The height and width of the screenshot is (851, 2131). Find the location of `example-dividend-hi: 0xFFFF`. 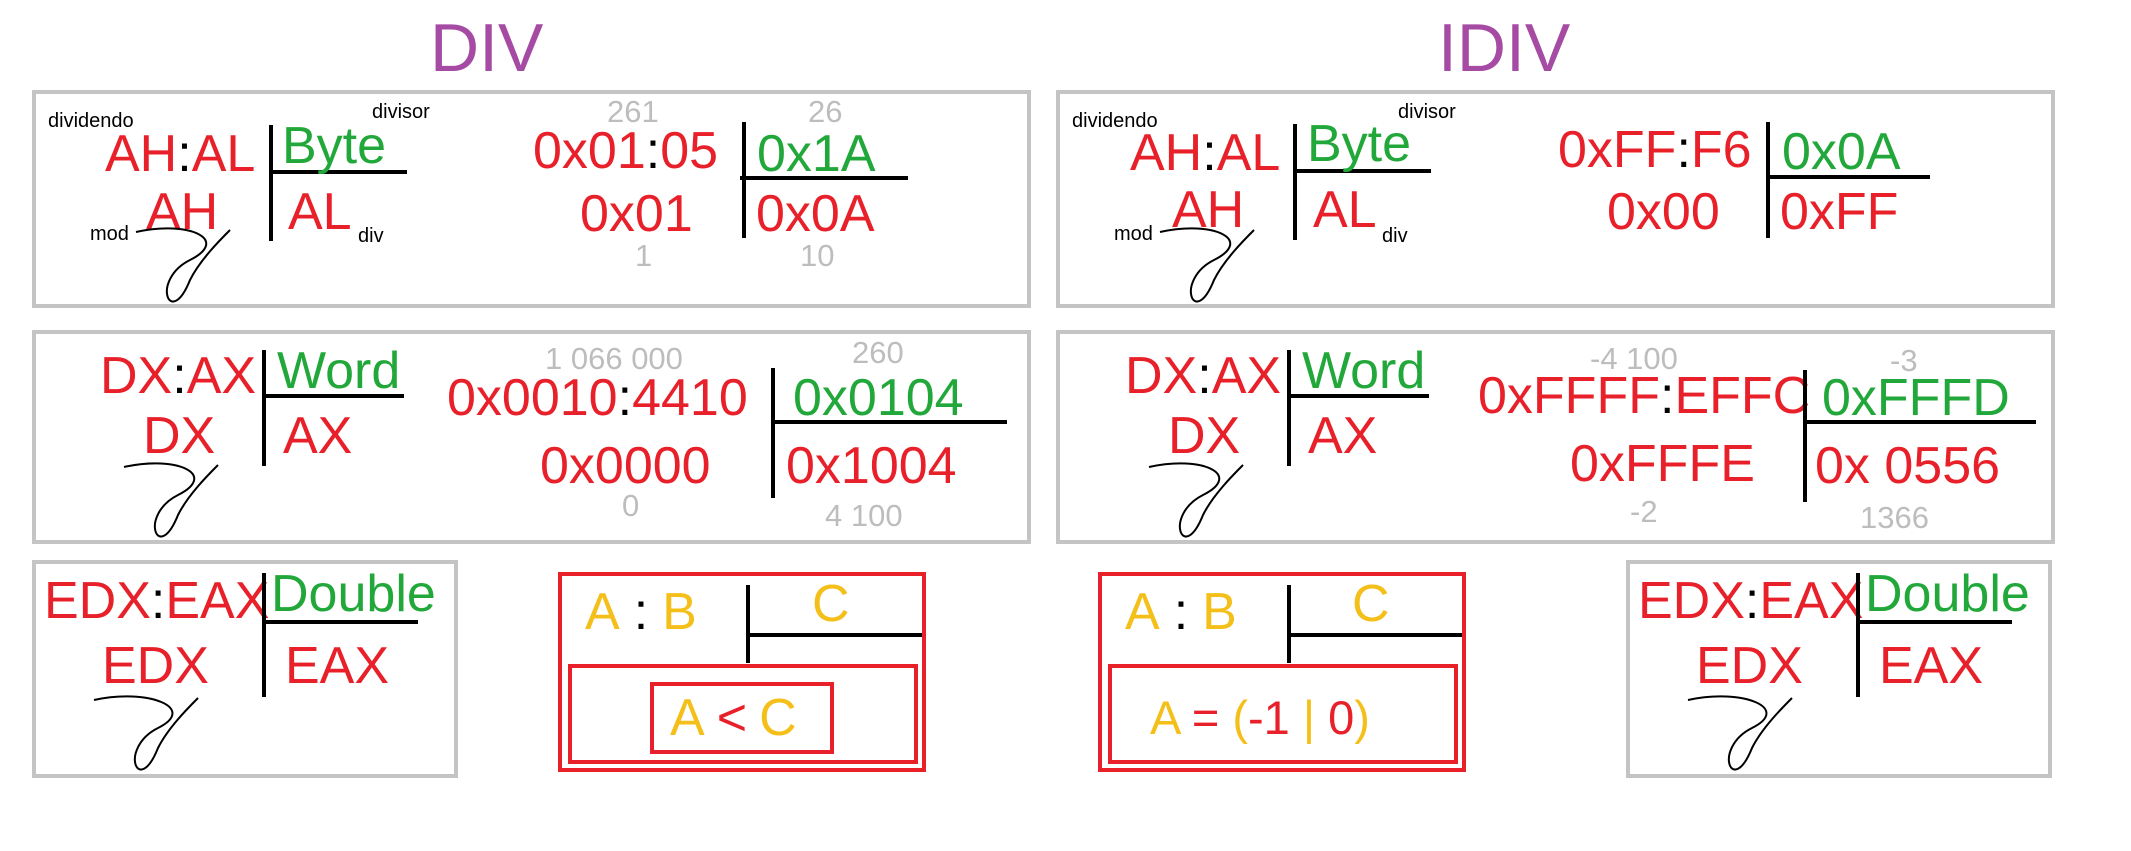

example-dividend-hi: 0xFFFF is located at coordinates (1569, 396).